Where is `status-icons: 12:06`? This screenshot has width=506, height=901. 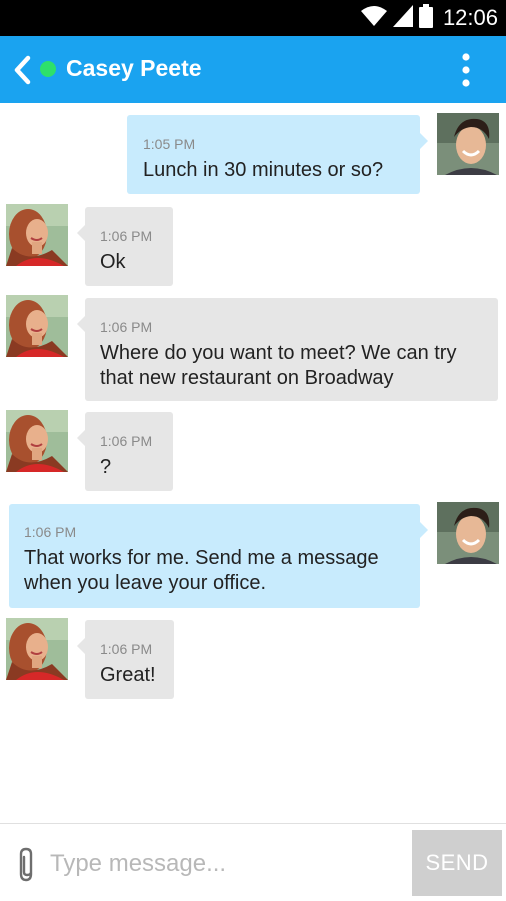
status-icons: 12:06 is located at coordinates (429, 18).